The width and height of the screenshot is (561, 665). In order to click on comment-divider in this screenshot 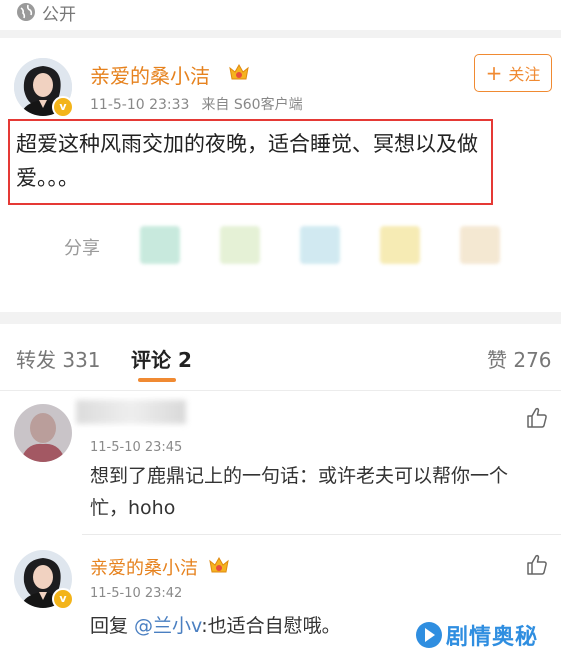, I will do `click(321, 534)`.